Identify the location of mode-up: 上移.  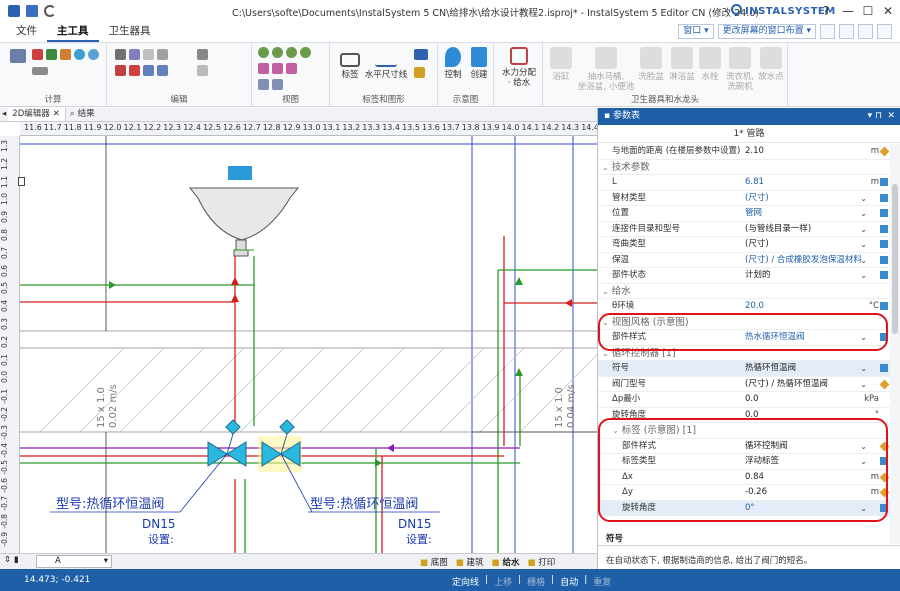
(503, 581).